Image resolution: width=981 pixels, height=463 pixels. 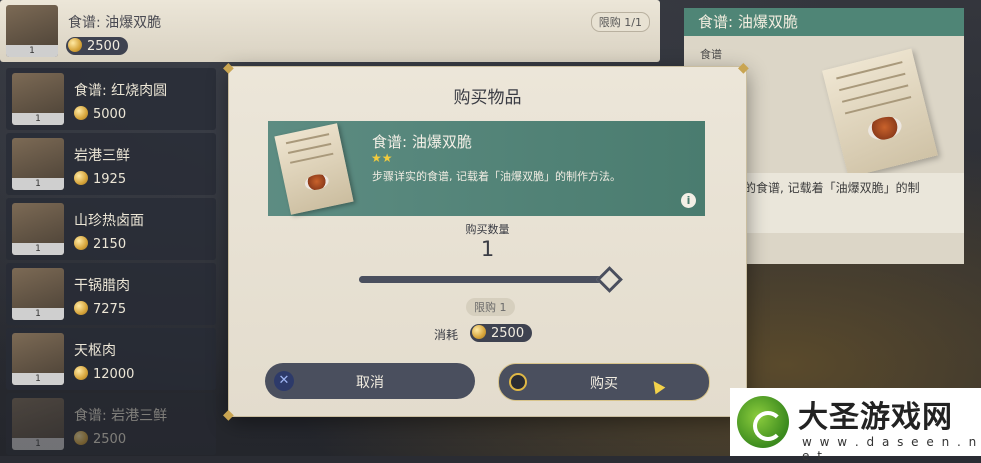 I want to click on shop-item: 1 天枢肉 12000, so click(x=111, y=359).